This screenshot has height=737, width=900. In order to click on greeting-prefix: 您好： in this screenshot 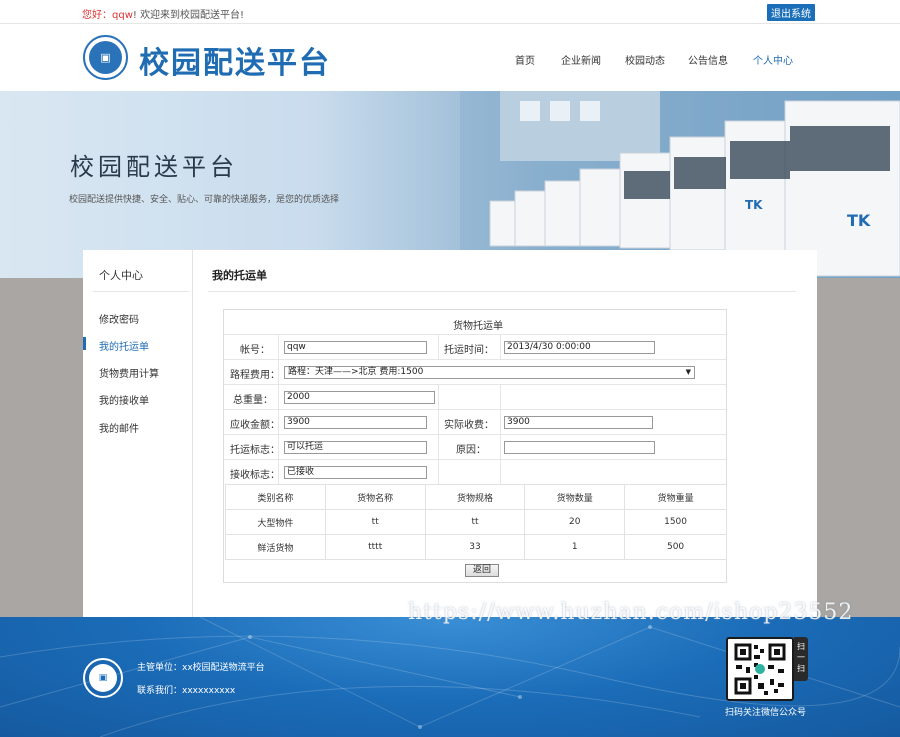, I will do `click(97, 15)`.